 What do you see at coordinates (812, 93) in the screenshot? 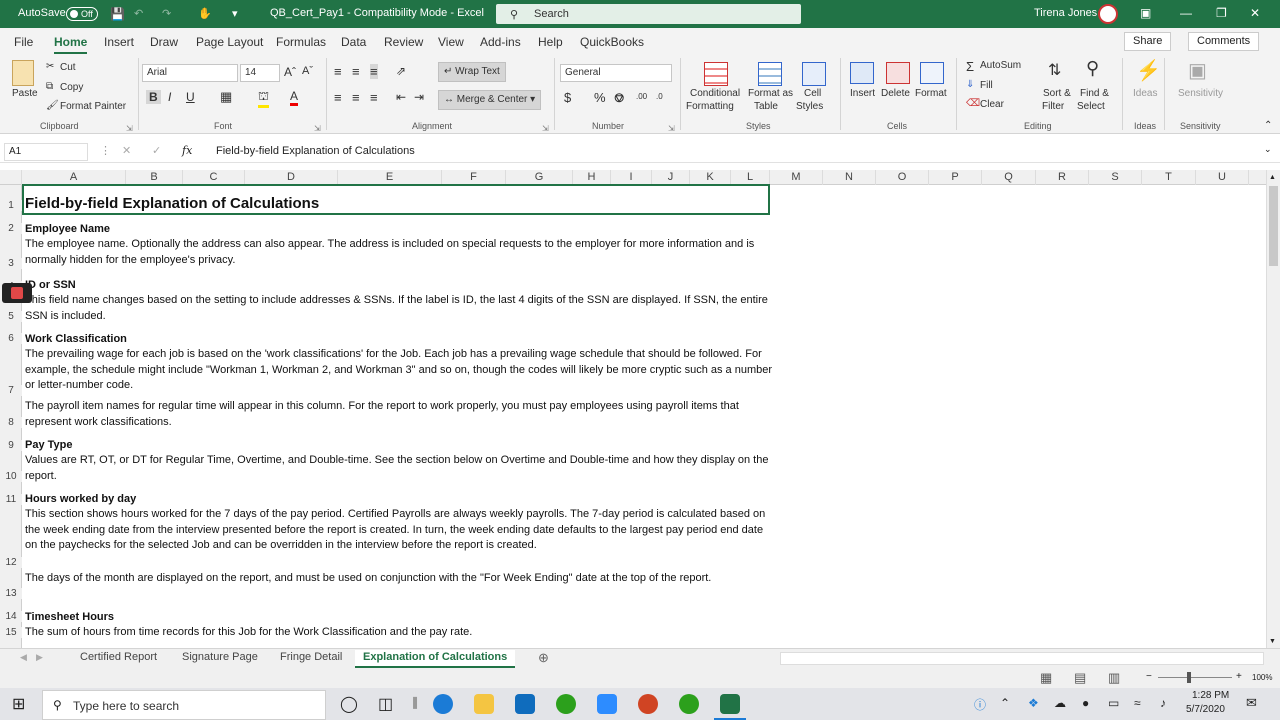
I see `cell-label: Cell` at bounding box center [812, 93].